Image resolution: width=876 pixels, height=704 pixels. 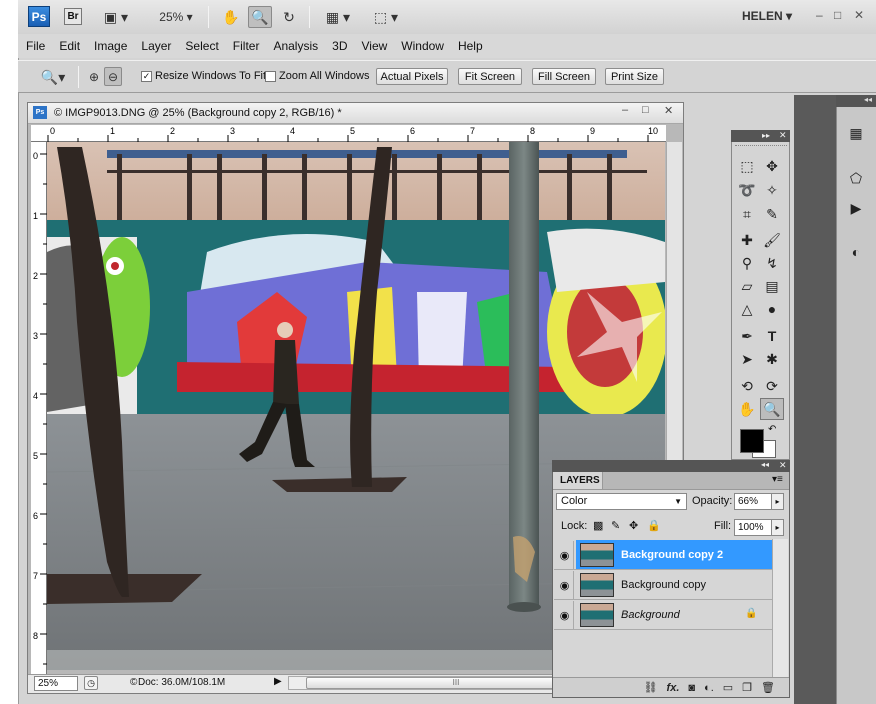 I want to click on navigator-panel-icon: ◐, so click(x=856, y=252).